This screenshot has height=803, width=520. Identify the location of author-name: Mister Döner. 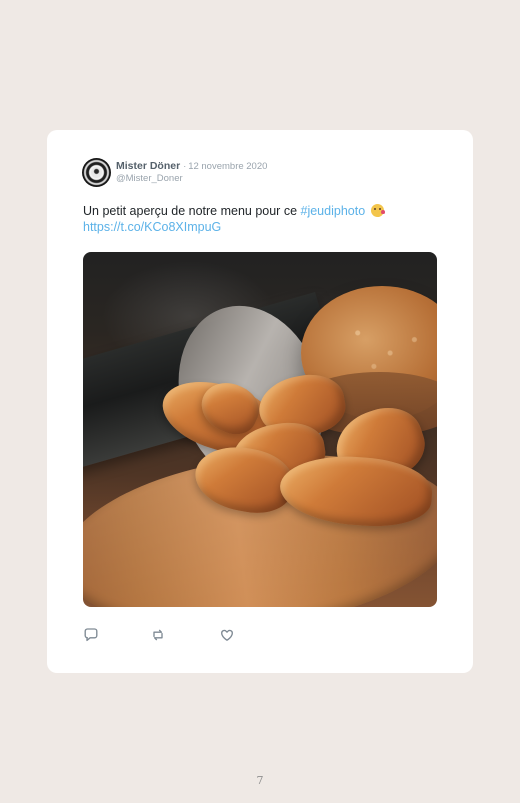
(148, 166).